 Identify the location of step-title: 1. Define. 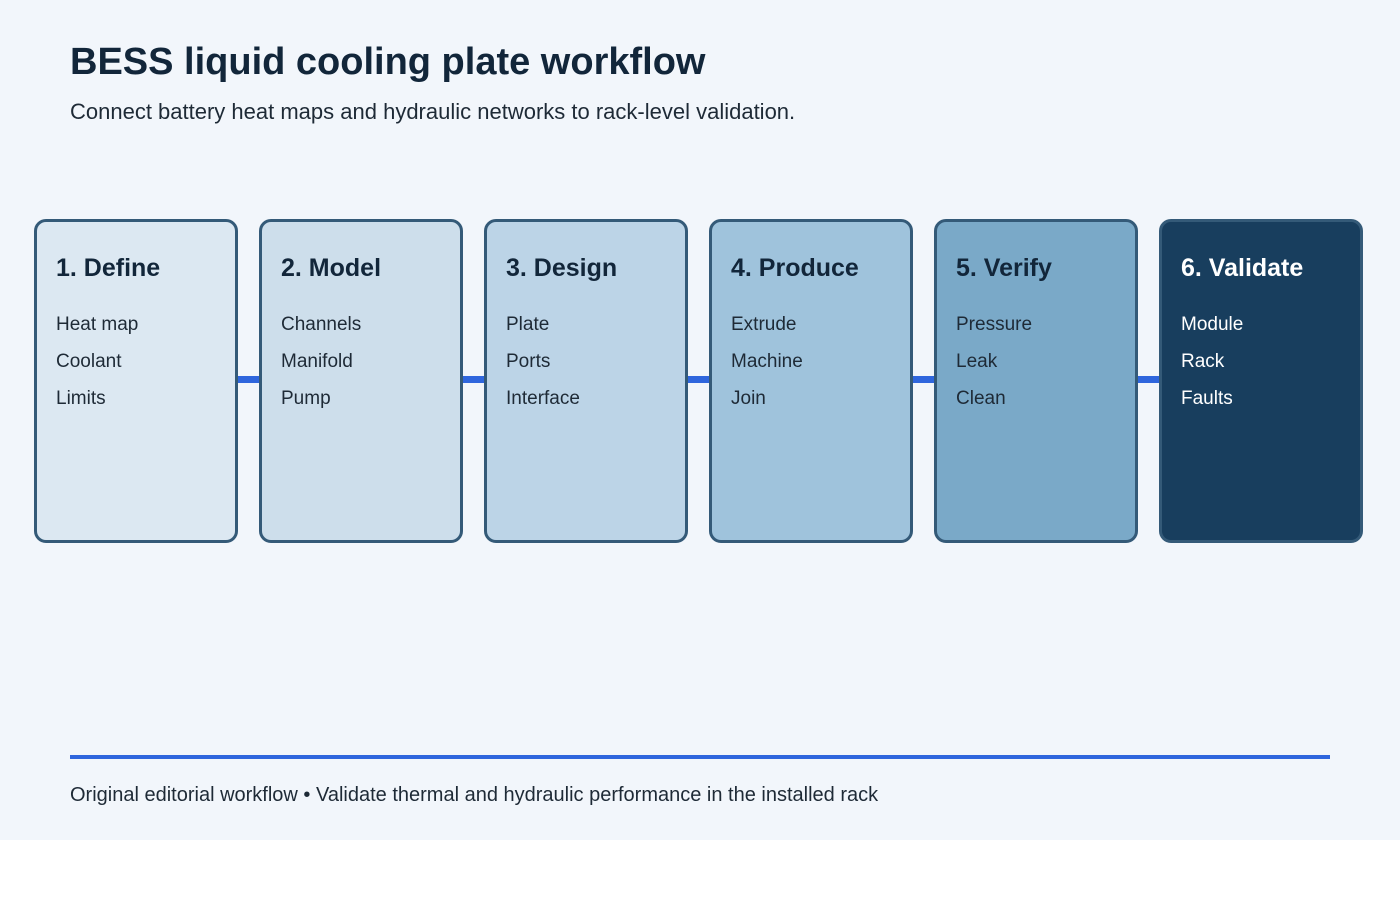
(108, 268).